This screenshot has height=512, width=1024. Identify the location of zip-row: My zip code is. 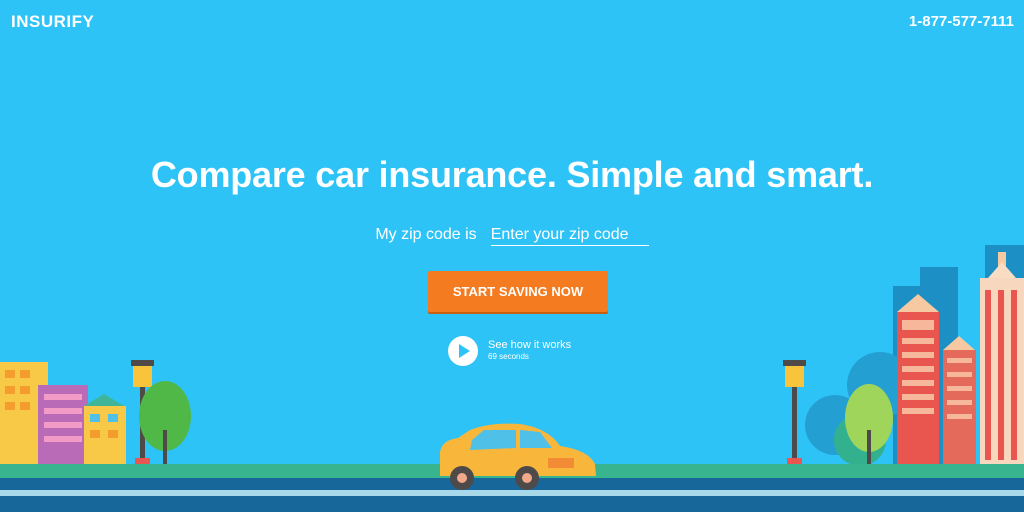
(512, 235).